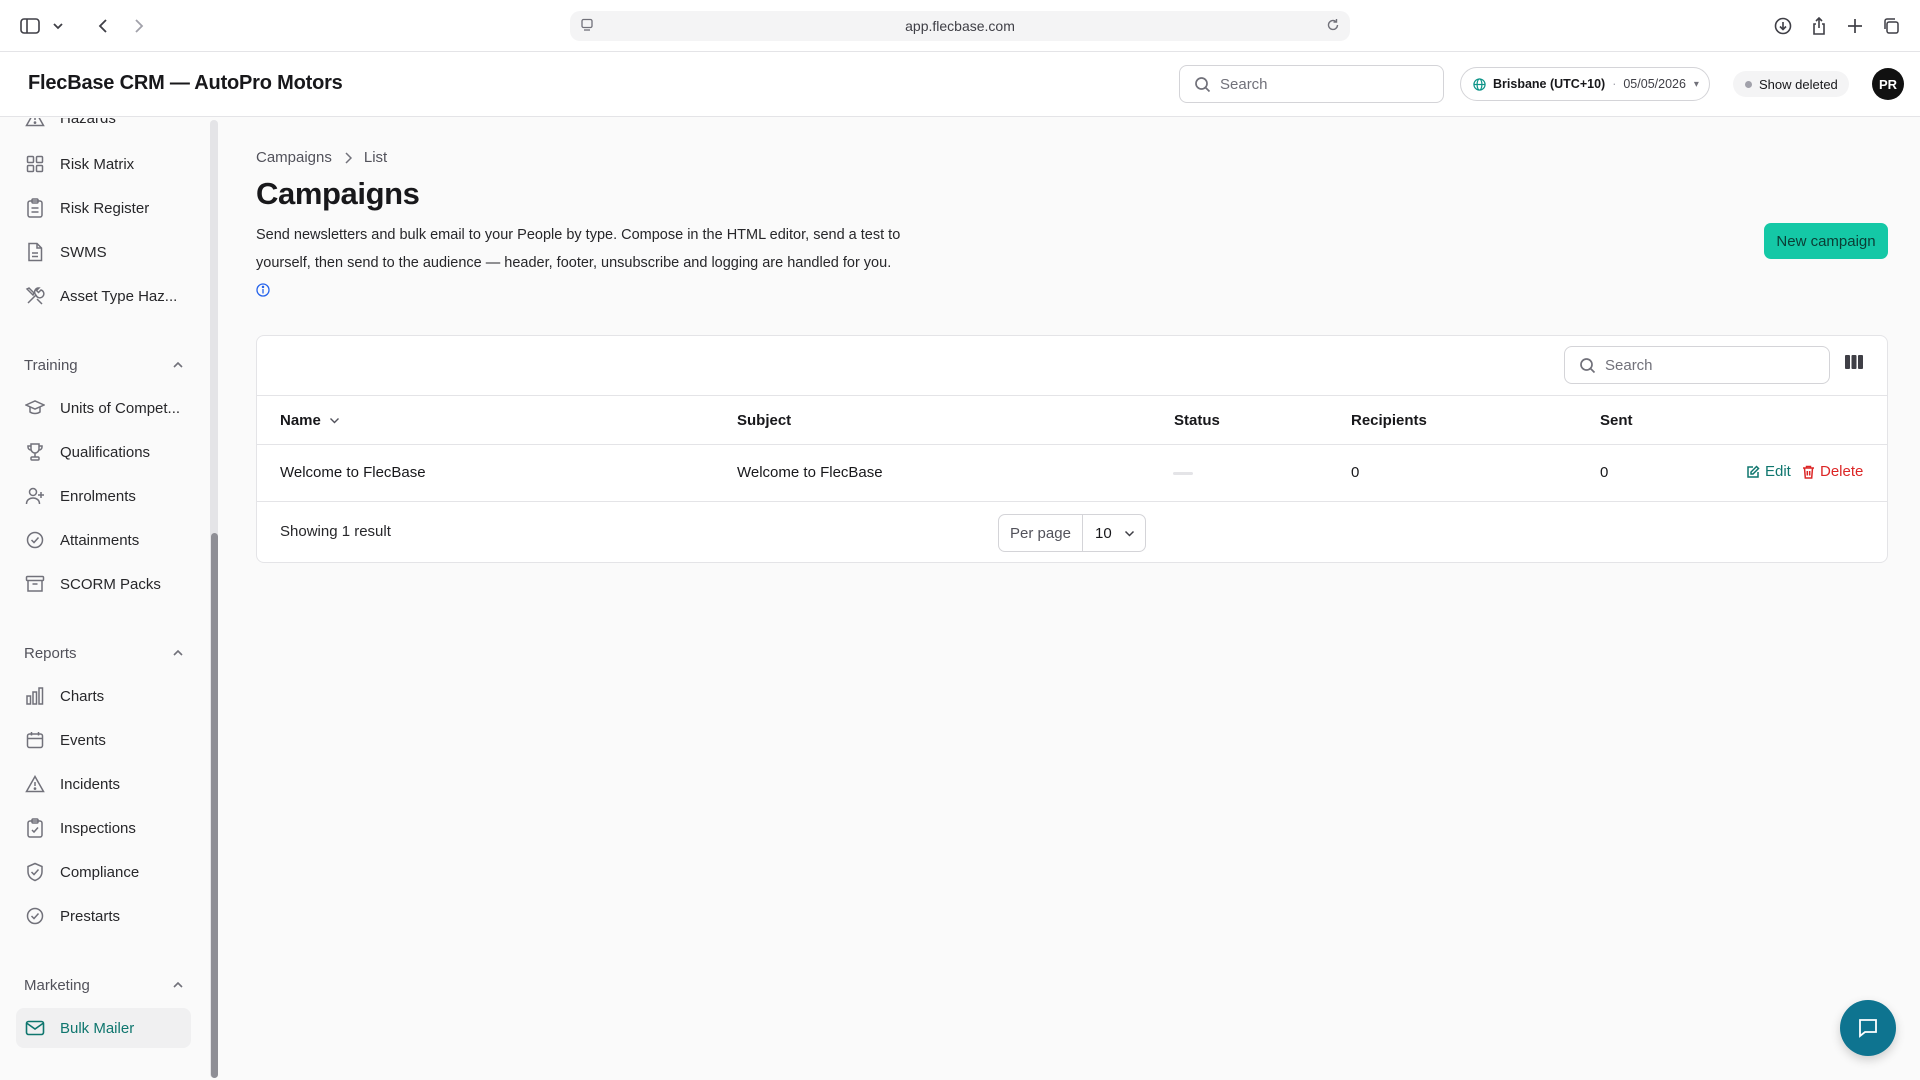 The width and height of the screenshot is (1920, 1080). What do you see at coordinates (1654, 84) in the screenshot?
I see `current-date: 05/05/2026` at bounding box center [1654, 84].